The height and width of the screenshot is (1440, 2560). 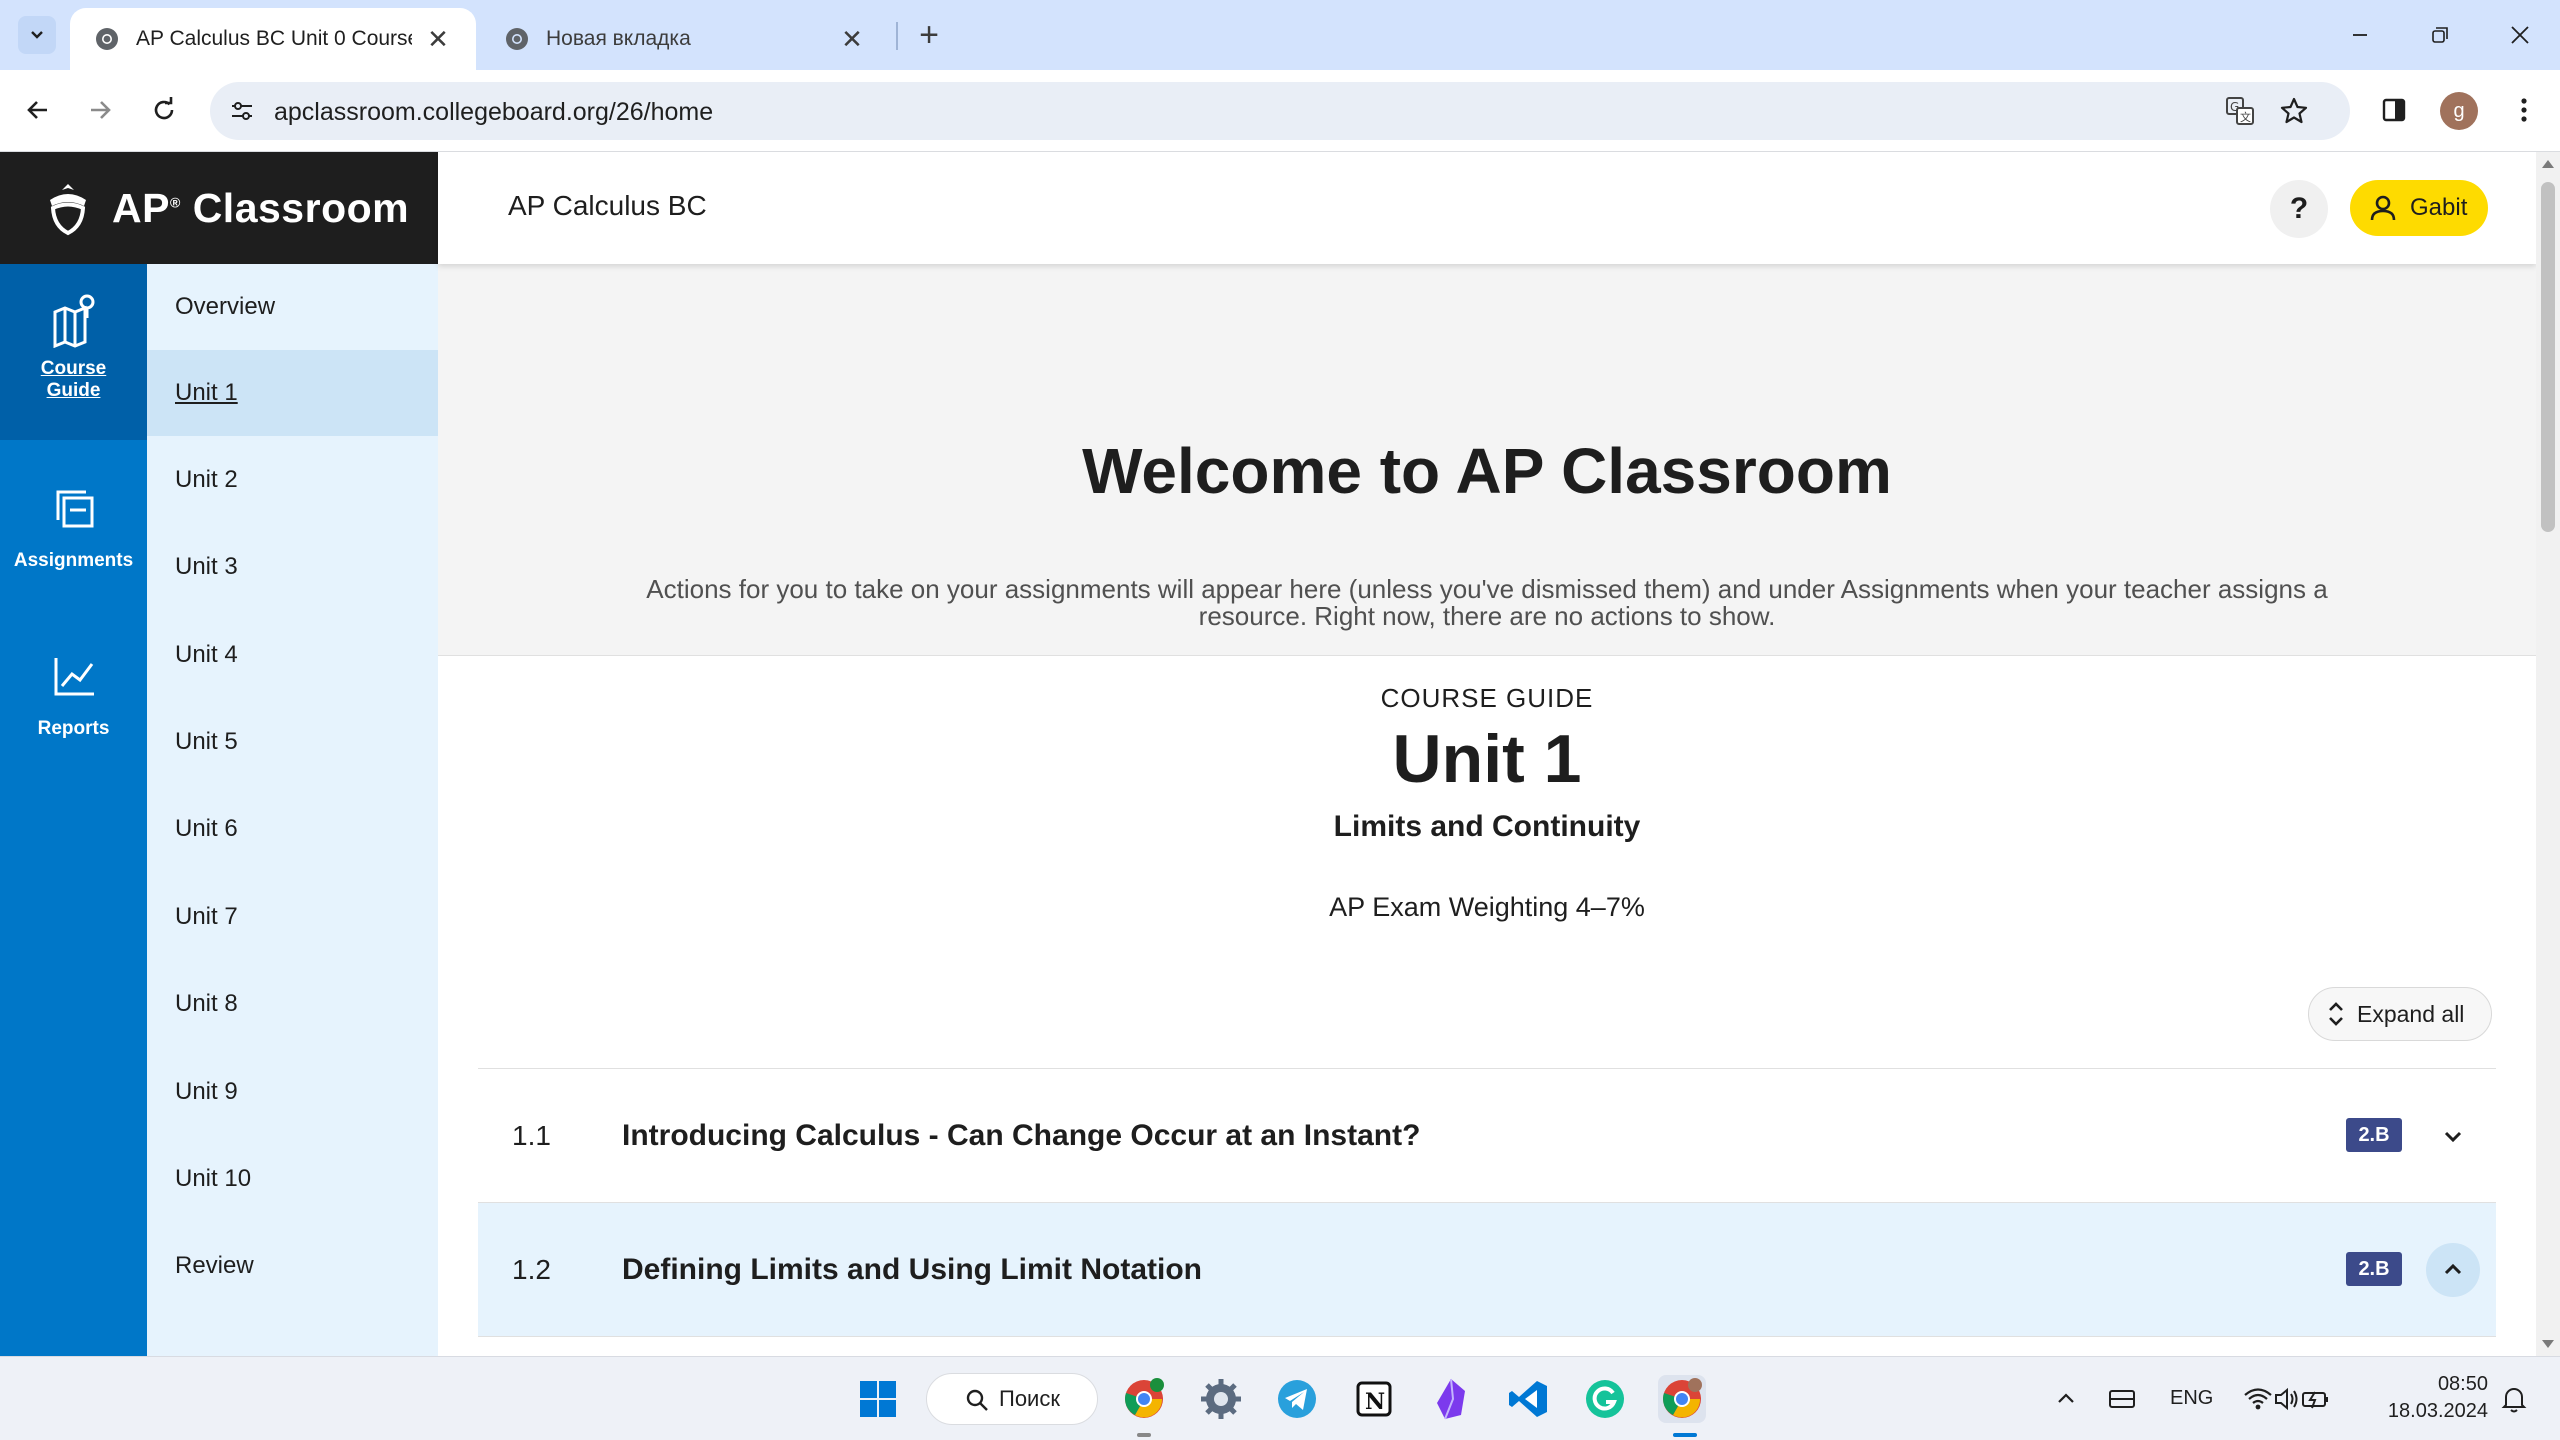 I want to click on ap-classroom-logo: AP® Classroom, so click(x=219, y=208).